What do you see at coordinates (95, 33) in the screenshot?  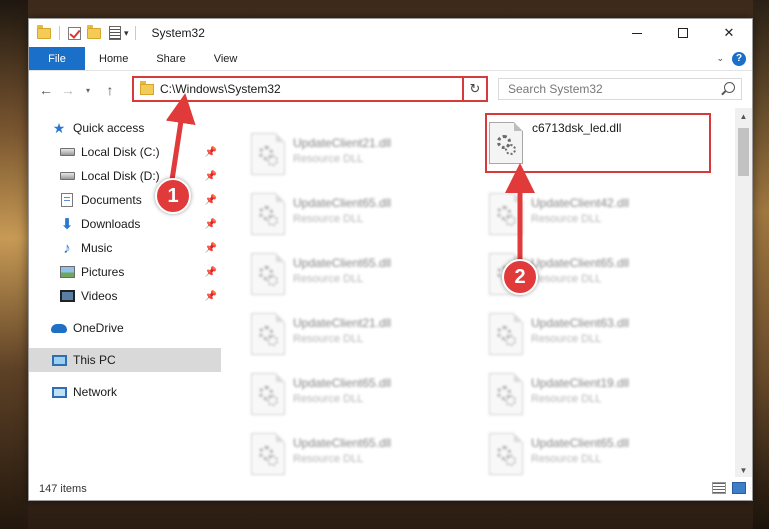 I see `new-folder-icon` at bounding box center [95, 33].